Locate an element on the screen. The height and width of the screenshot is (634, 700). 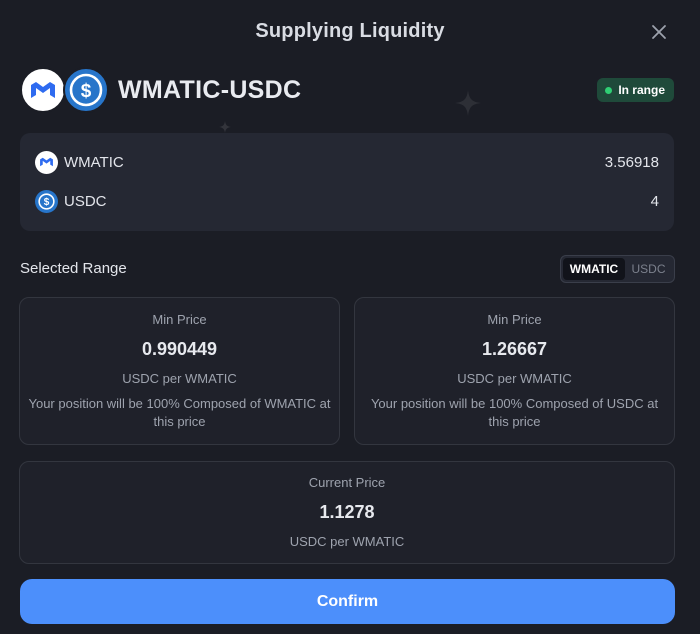
status-badge: In range is located at coordinates (635, 90).